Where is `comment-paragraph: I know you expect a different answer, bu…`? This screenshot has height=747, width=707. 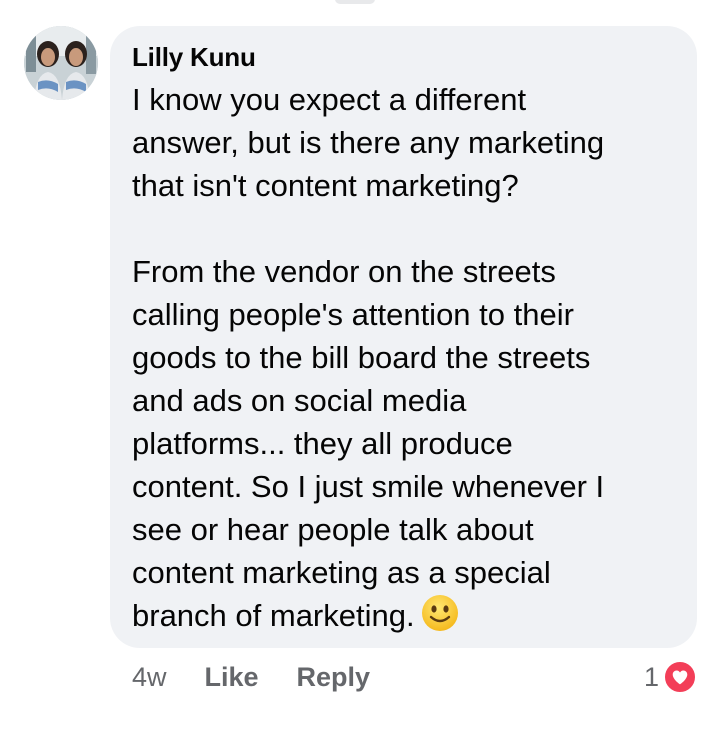 comment-paragraph: I know you expect a different answer, bu… is located at coordinates (402, 142).